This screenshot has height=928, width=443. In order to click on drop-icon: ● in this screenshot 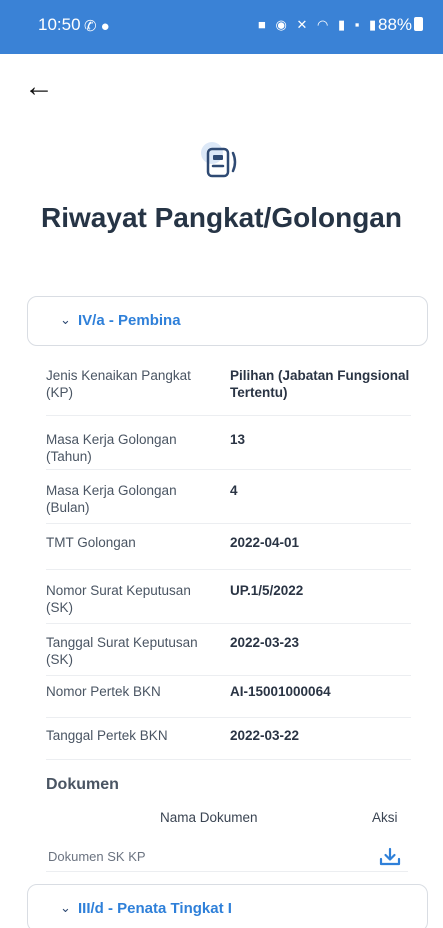, I will do `click(107, 26)`.